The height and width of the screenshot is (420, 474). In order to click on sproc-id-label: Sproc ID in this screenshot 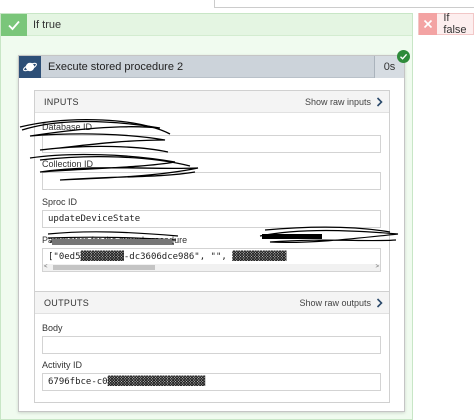, I will do `click(60, 202)`.